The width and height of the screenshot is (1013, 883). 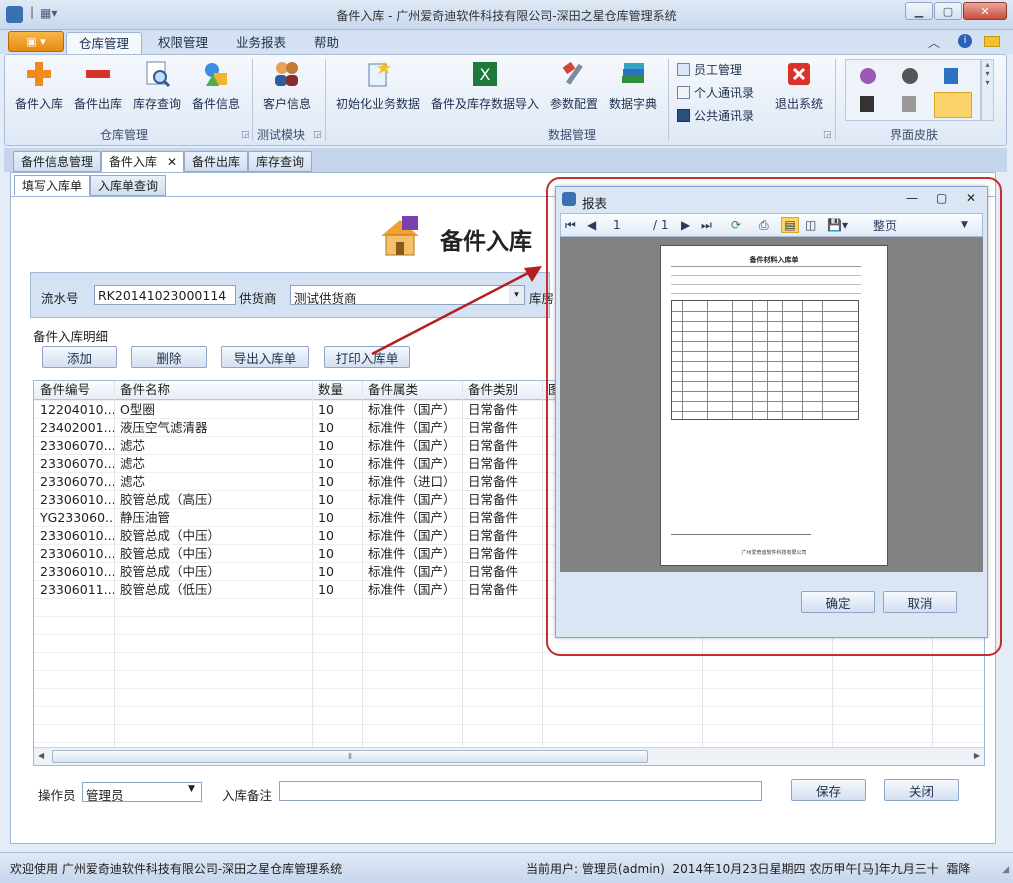 What do you see at coordinates (683, 69) in the screenshot?
I see `id-card-icon` at bounding box center [683, 69].